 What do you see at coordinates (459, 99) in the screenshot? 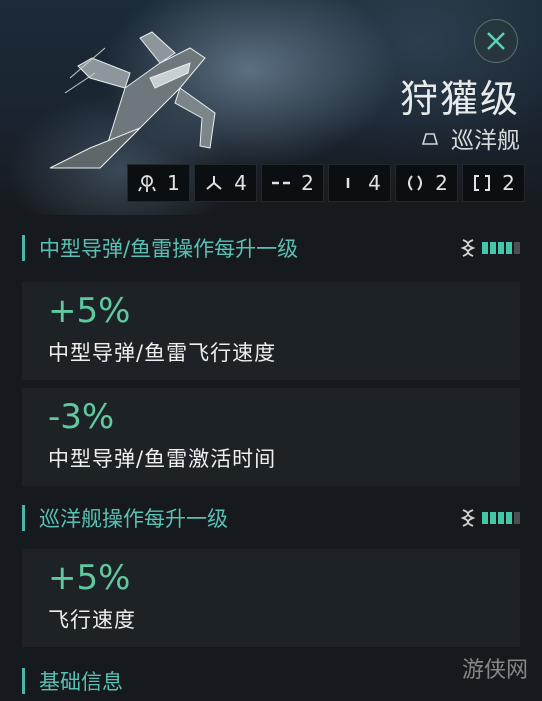
I see `ship-name: 狩獾级` at bounding box center [459, 99].